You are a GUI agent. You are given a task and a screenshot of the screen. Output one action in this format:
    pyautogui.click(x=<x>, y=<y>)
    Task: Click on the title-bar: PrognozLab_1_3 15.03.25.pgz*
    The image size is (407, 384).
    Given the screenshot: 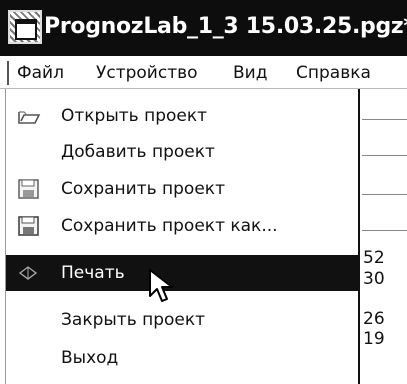 What is the action you would take?
    pyautogui.click(x=203, y=28)
    